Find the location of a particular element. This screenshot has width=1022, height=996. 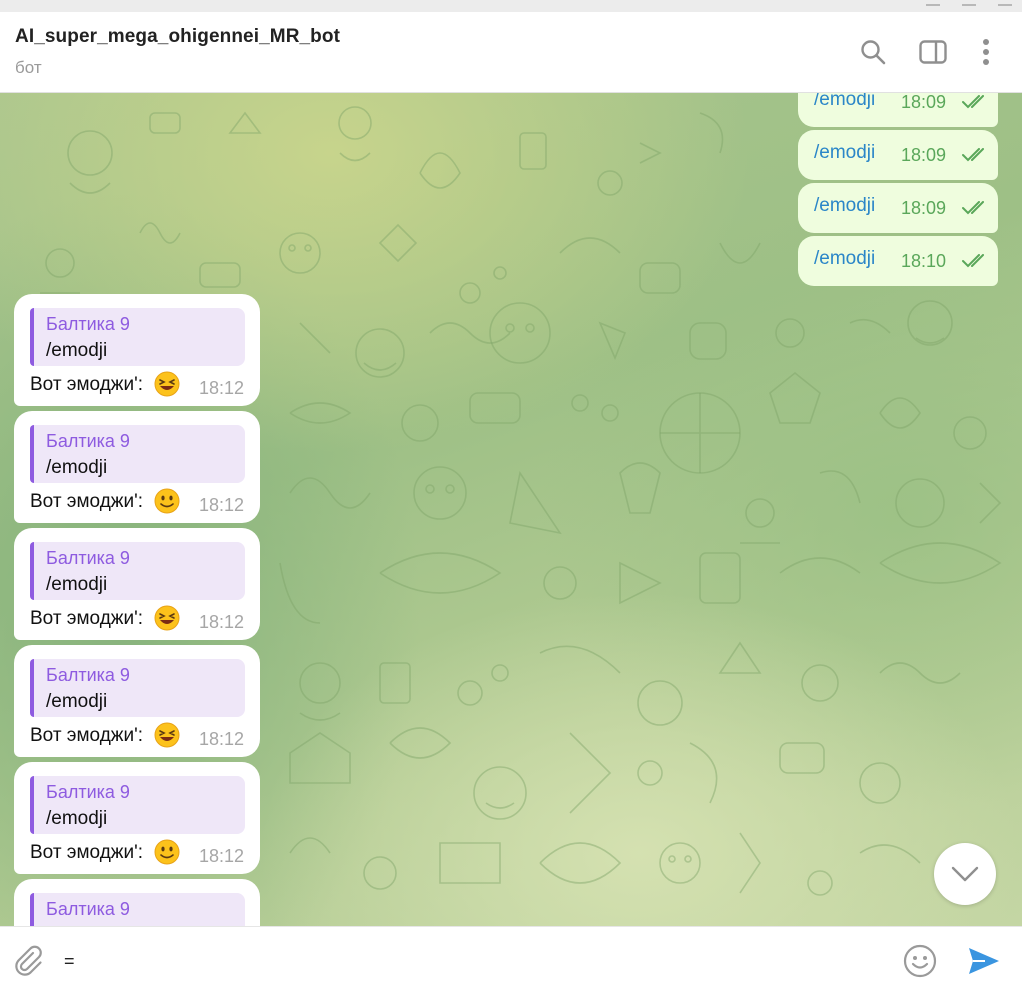

more-vertical-icon is located at coordinates (986, 52).